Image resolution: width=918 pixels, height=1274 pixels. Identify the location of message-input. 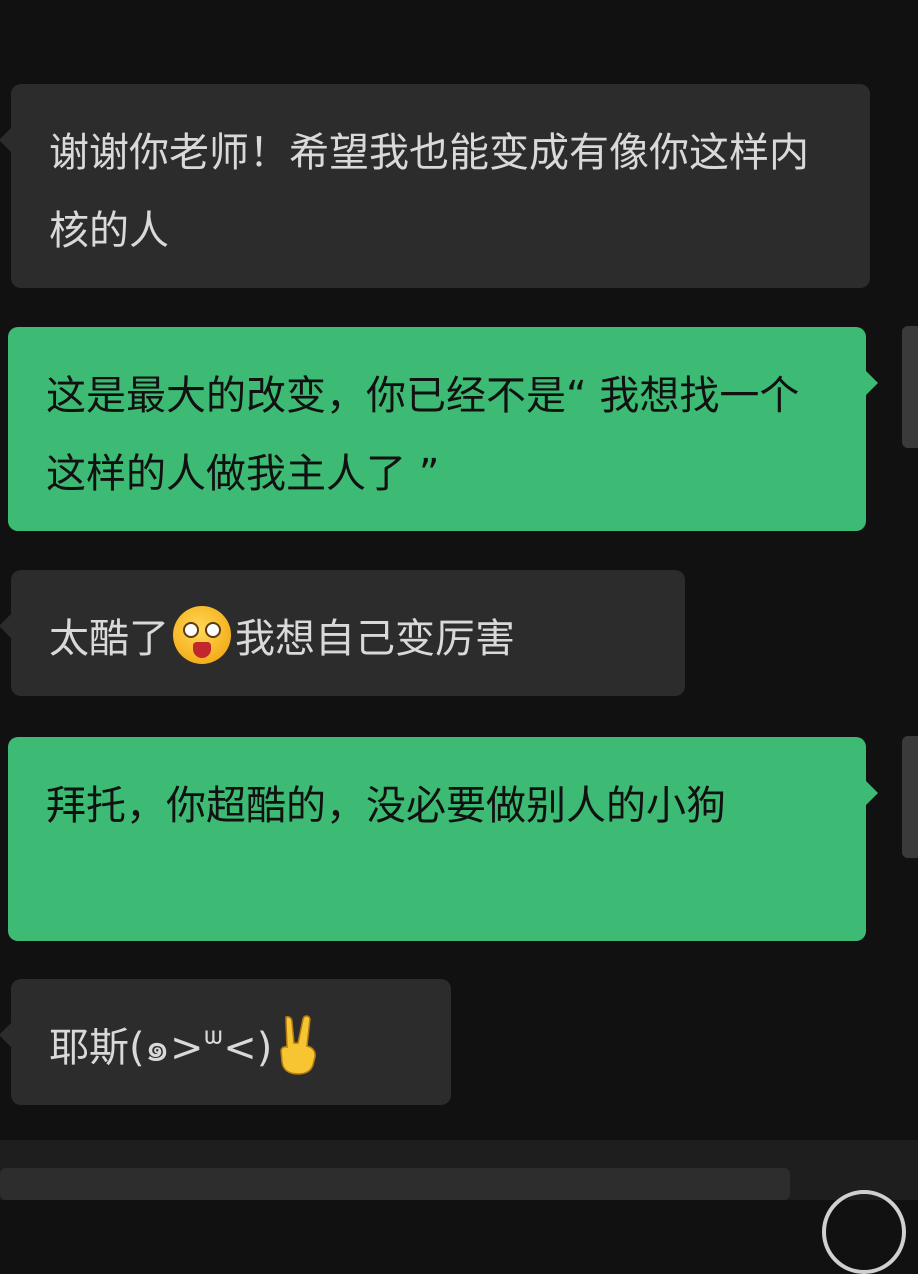
(395, 1184).